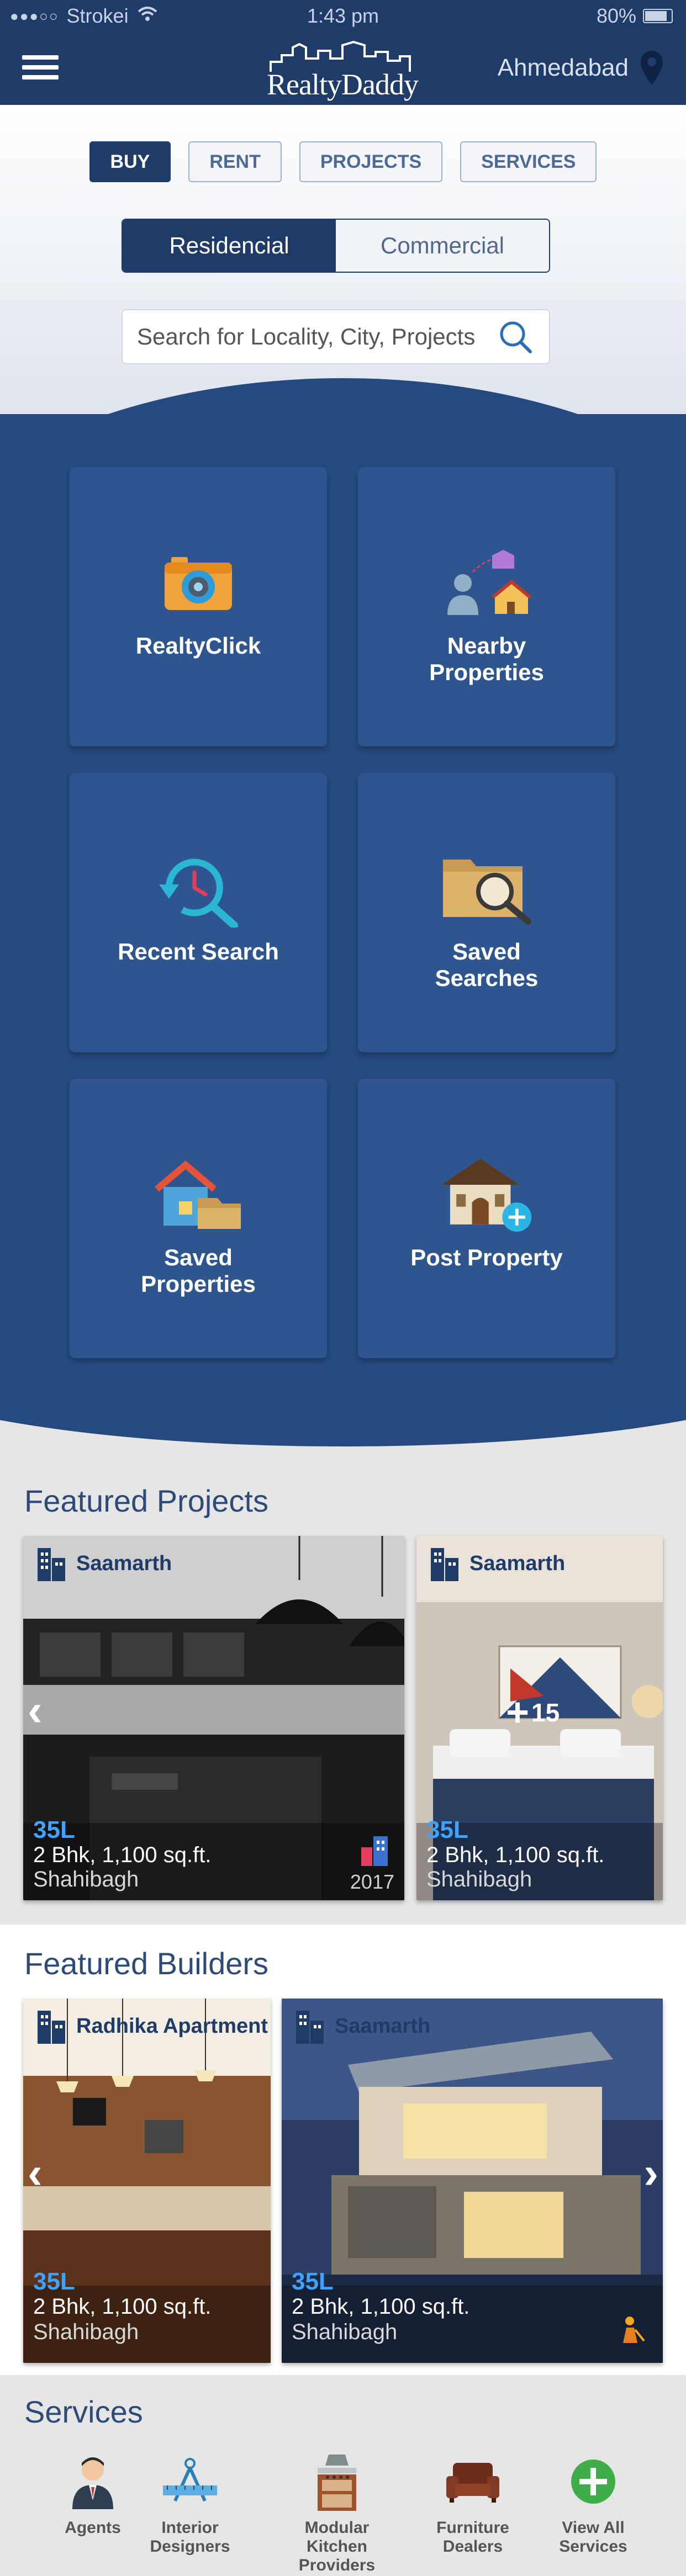 Image resolution: width=686 pixels, height=2576 pixels. What do you see at coordinates (651, 2173) in the screenshot?
I see `carousel-next-icon: ›` at bounding box center [651, 2173].